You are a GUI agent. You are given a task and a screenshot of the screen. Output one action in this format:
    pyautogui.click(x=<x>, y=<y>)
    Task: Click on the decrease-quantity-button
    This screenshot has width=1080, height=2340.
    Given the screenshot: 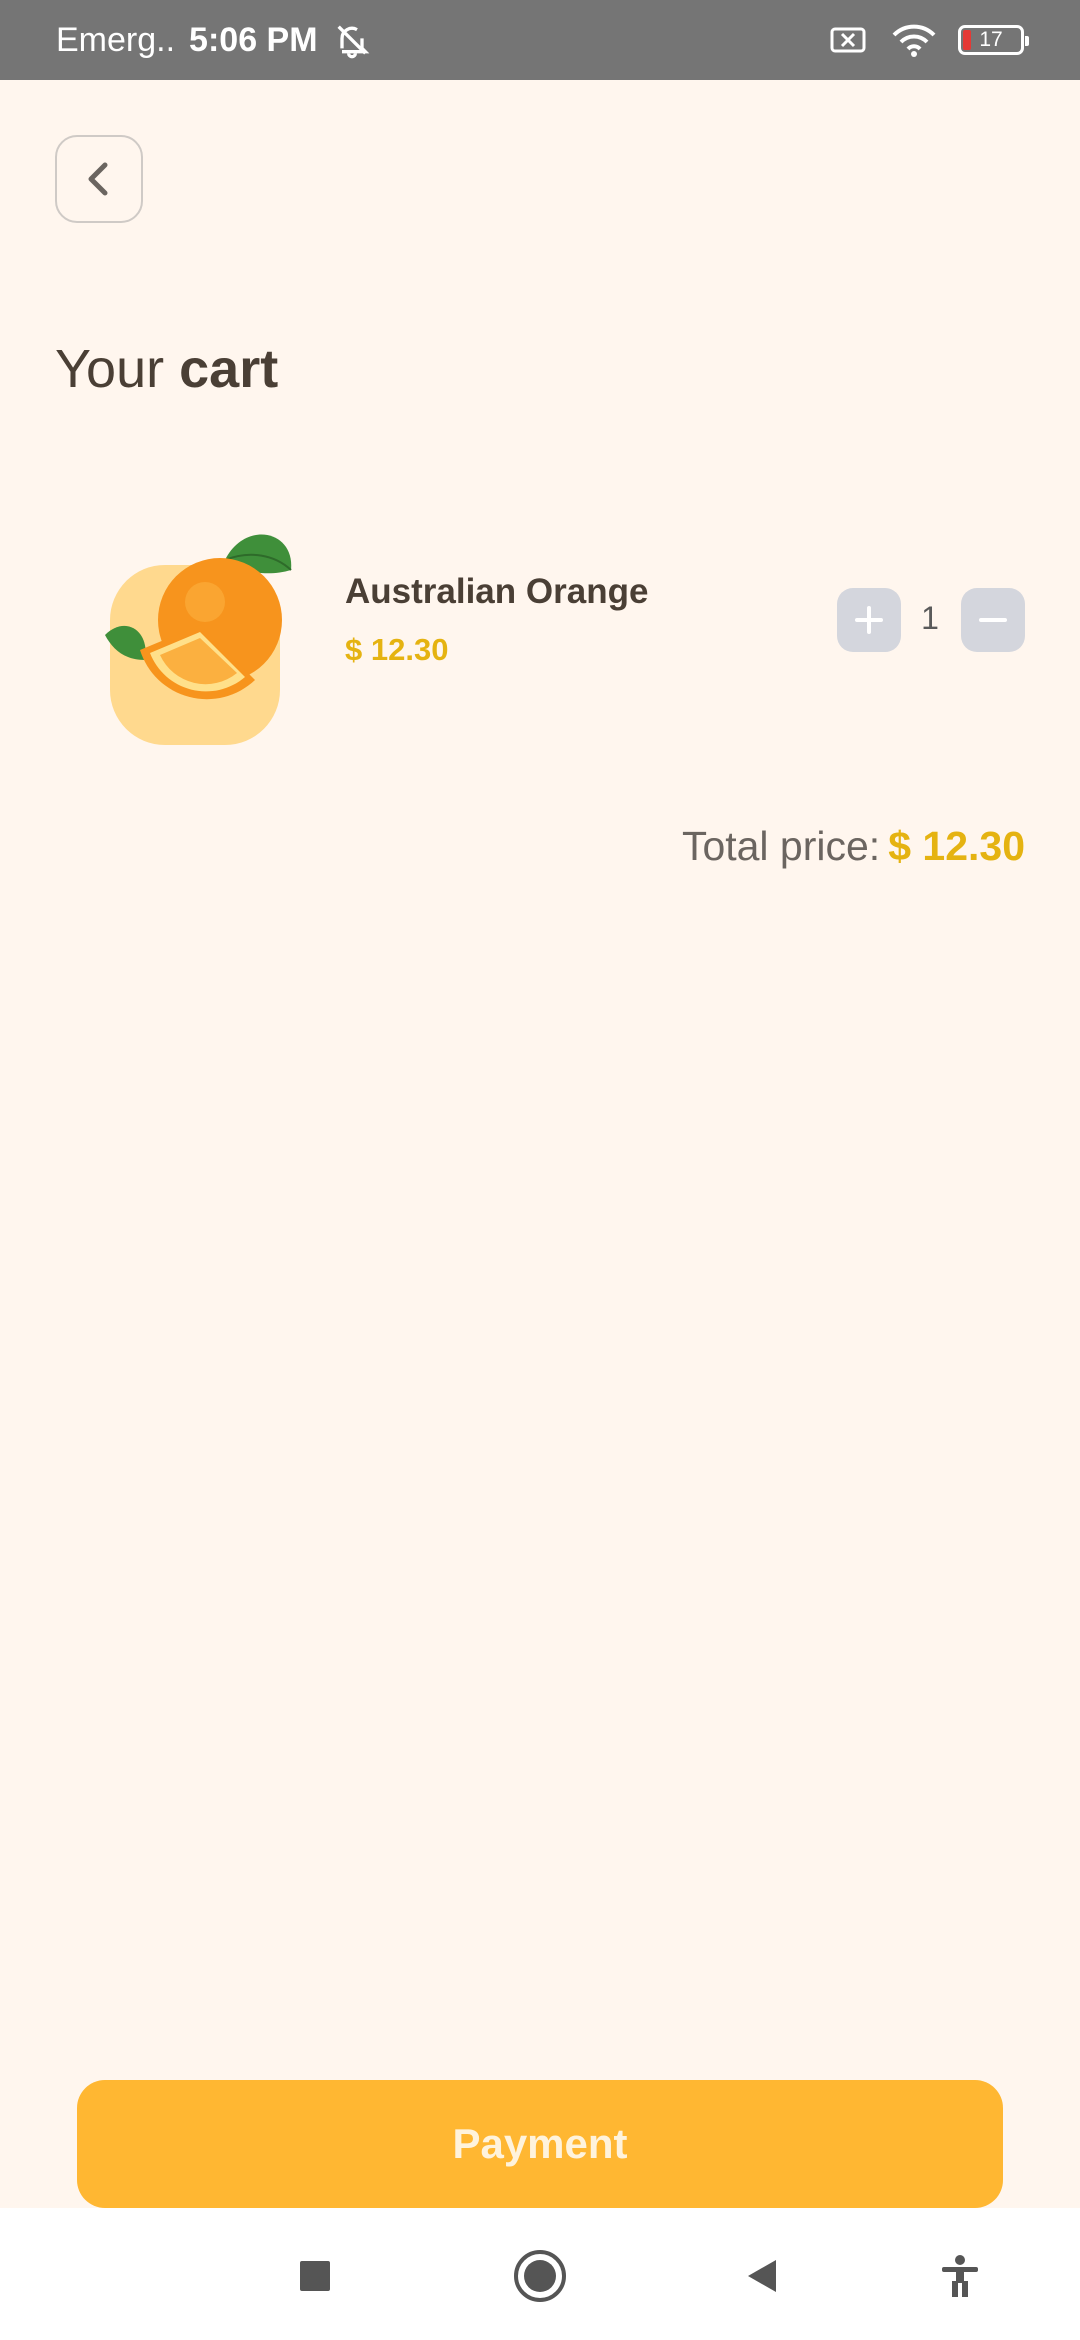 What is the action you would take?
    pyautogui.click(x=993, y=620)
    